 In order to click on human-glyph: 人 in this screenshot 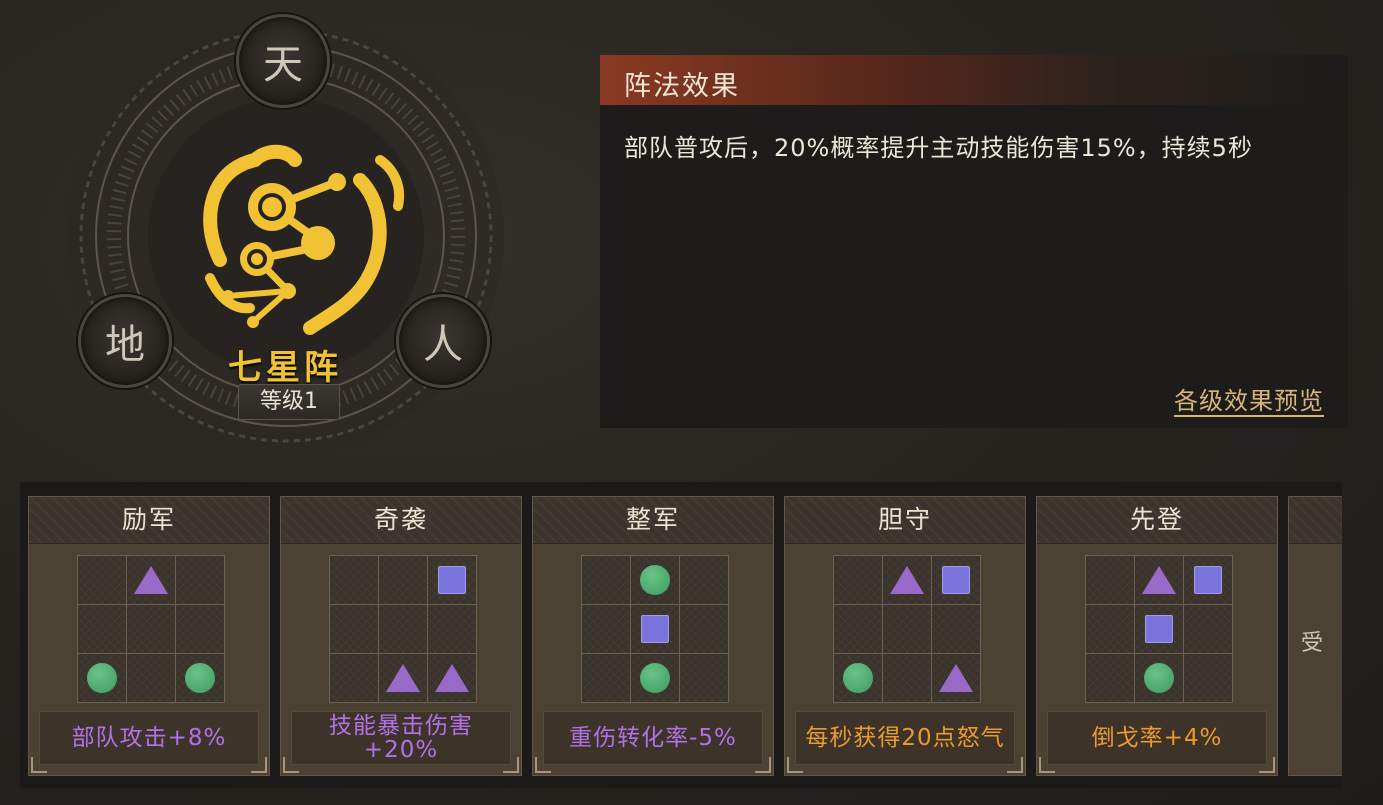, I will do `click(443, 345)`.